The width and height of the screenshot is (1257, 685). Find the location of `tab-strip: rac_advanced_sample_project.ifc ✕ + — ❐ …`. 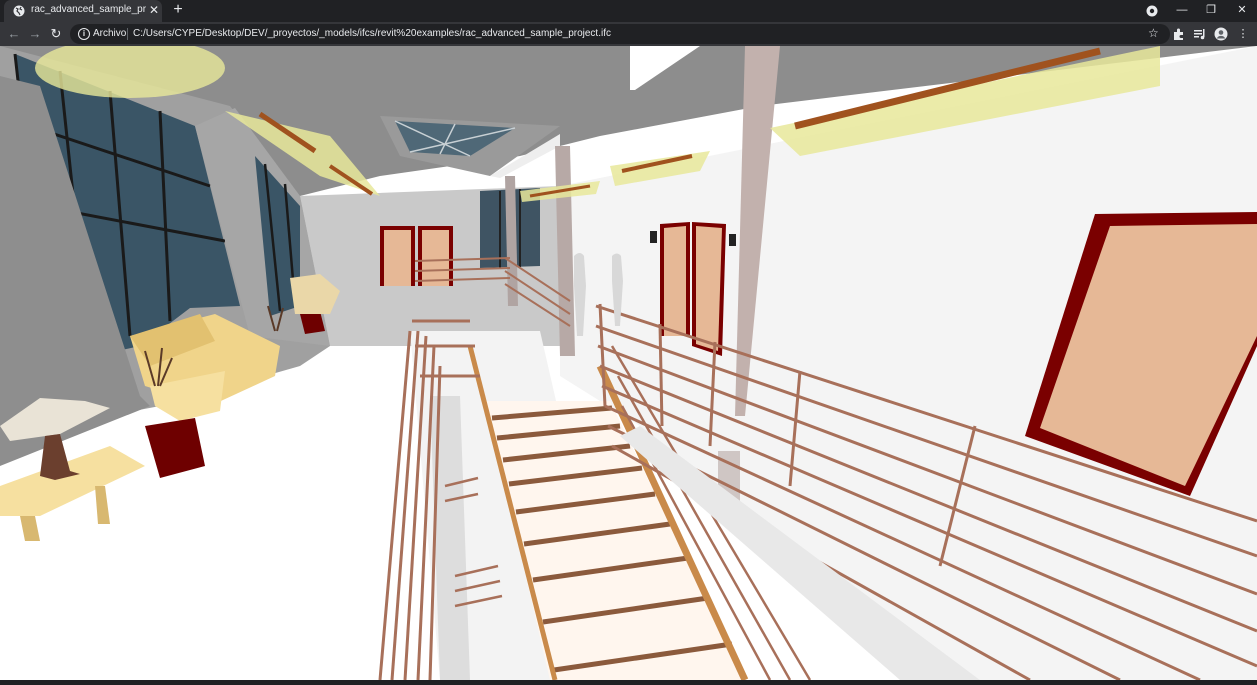

tab-strip: rac_advanced_sample_project.ifc ✕ + — ❐ … is located at coordinates (628, 11).